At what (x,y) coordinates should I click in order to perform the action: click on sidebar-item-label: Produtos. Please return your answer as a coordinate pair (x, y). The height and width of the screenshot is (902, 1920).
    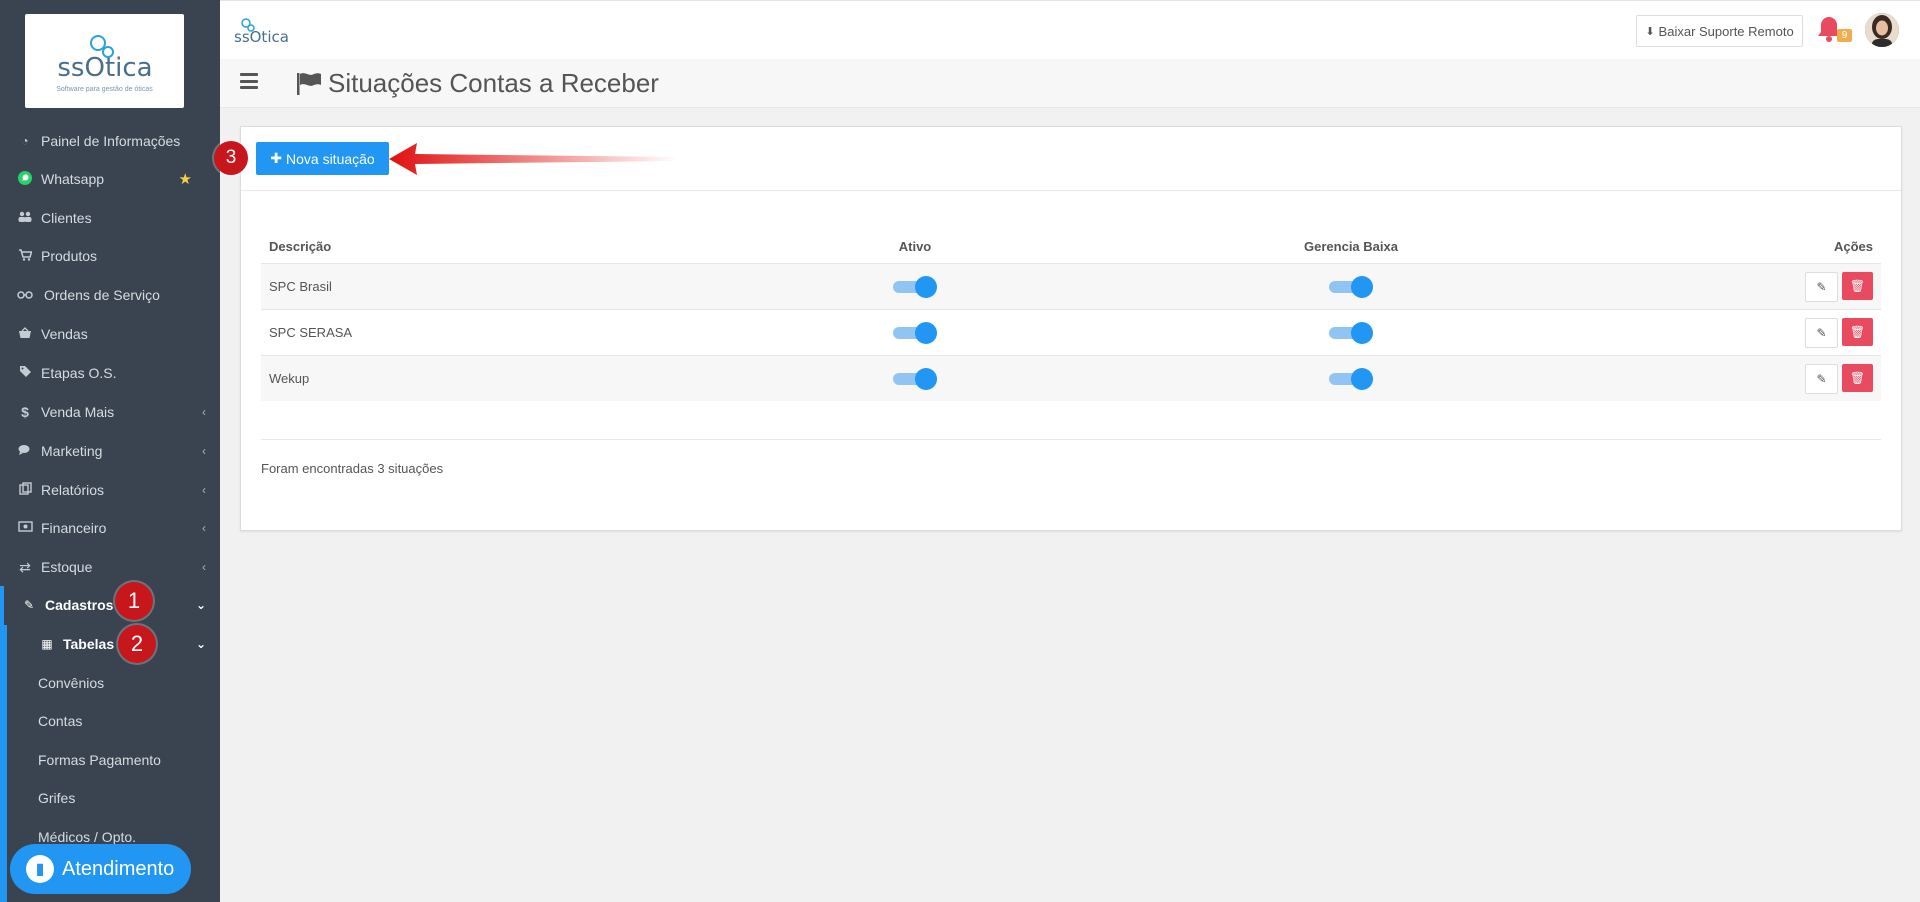
    Looking at the image, I should click on (69, 256).